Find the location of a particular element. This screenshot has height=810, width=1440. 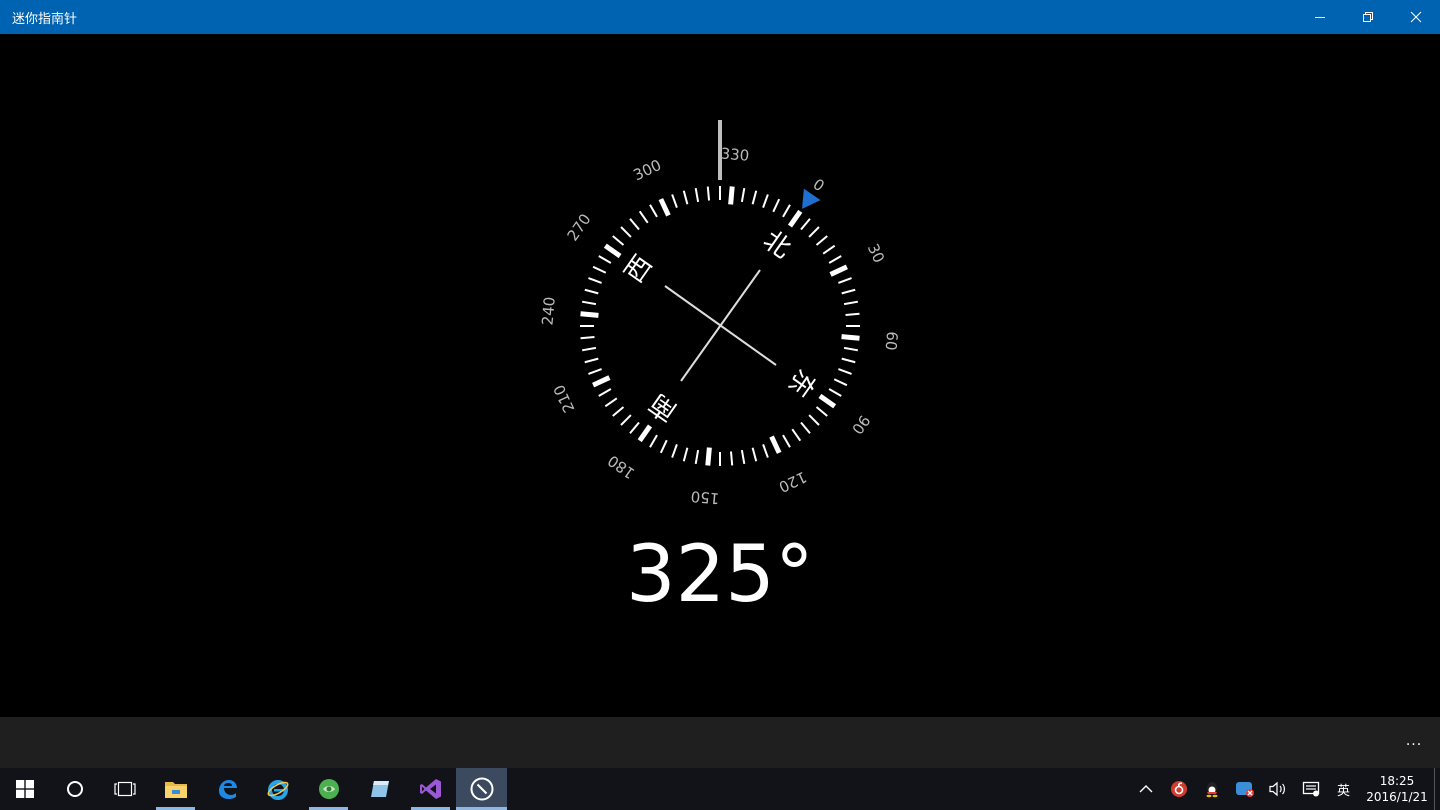

degree-label: 120 is located at coordinates (793, 482).